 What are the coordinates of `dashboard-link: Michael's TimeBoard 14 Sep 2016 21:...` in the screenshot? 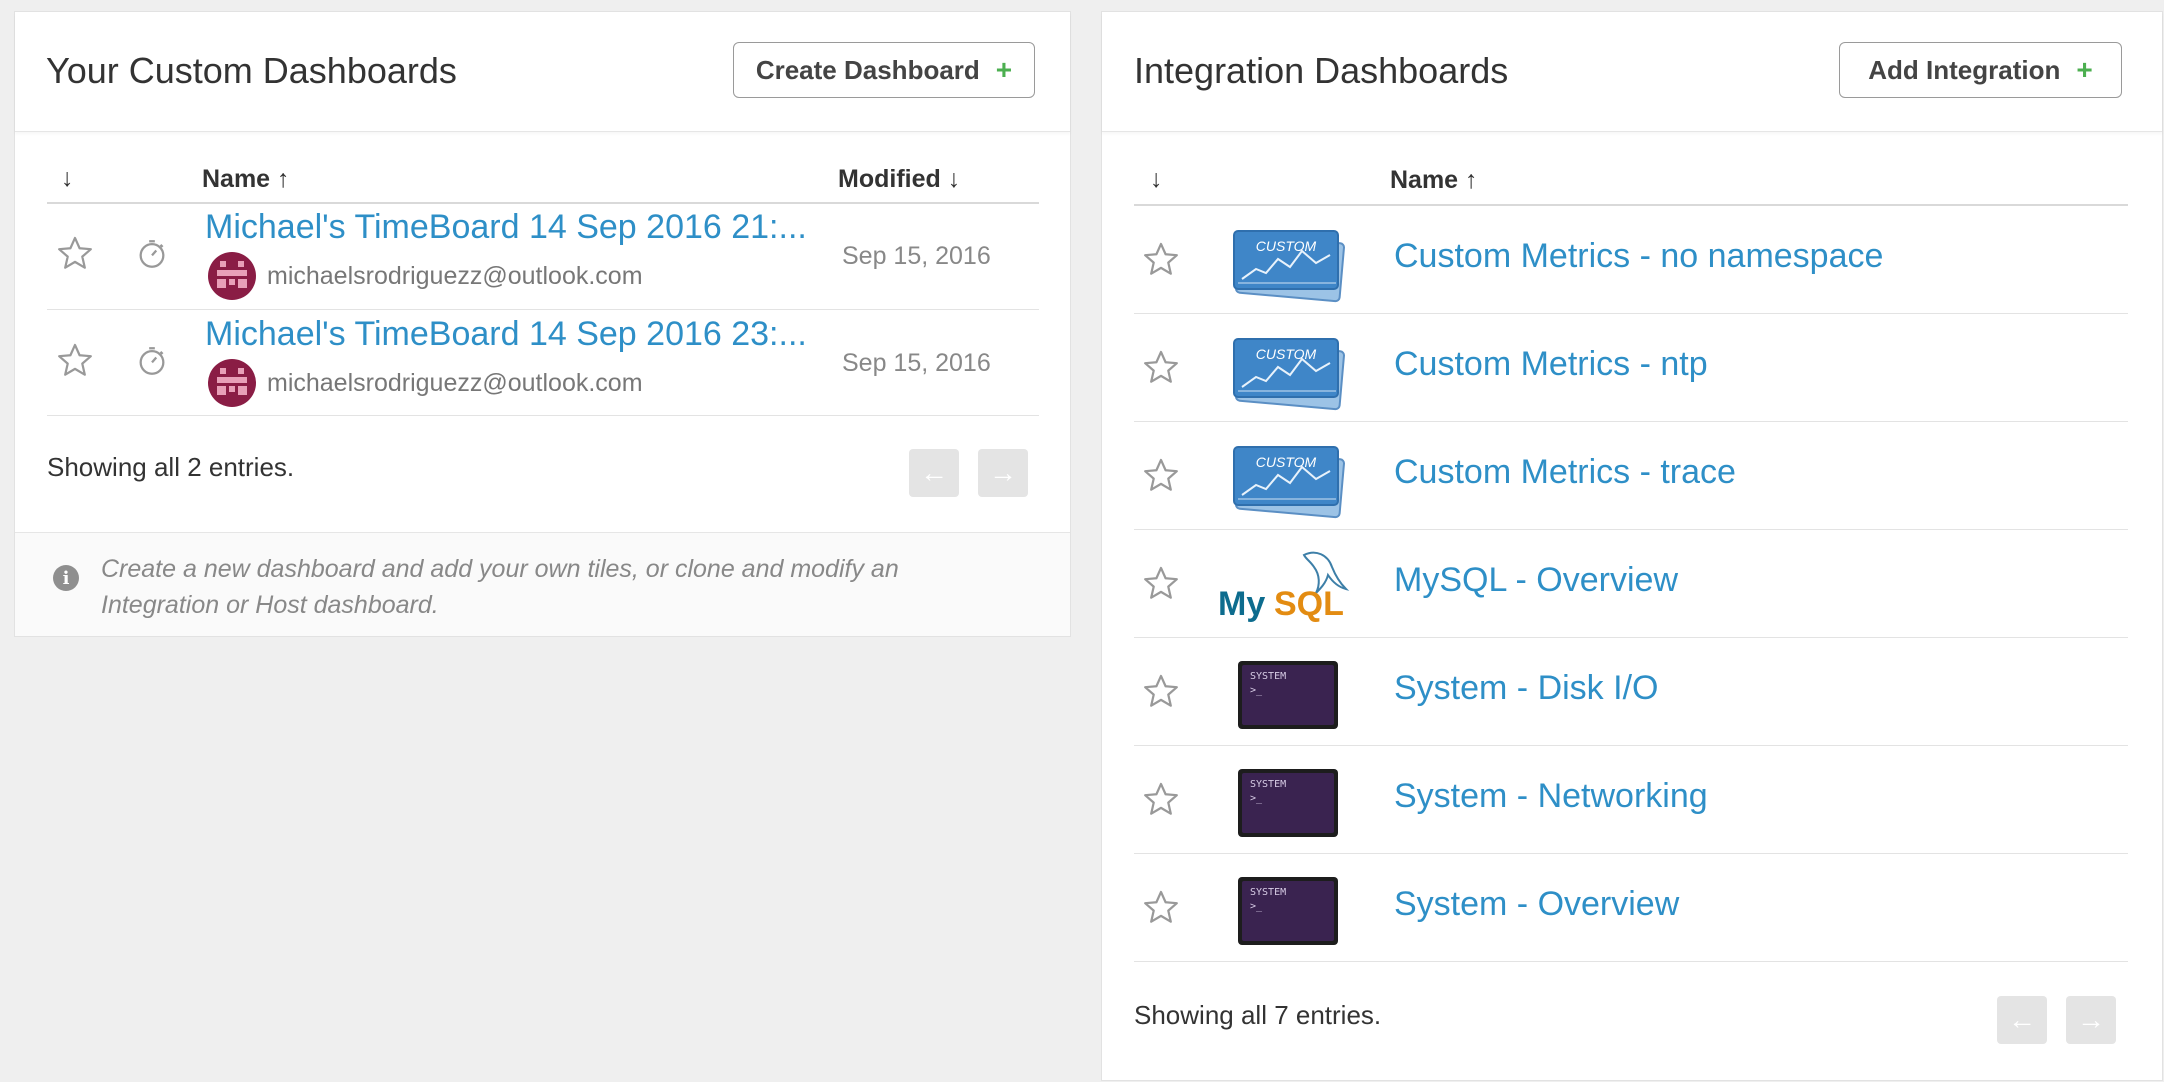 It's located at (506, 227).